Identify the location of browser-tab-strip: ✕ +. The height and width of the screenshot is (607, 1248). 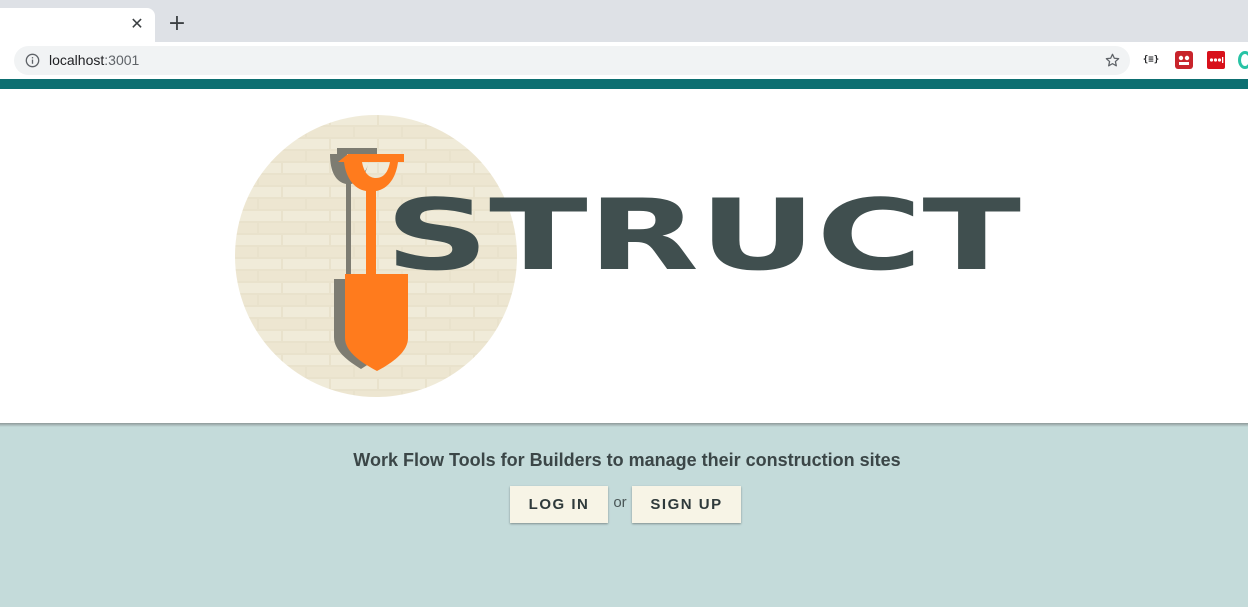
(624, 21).